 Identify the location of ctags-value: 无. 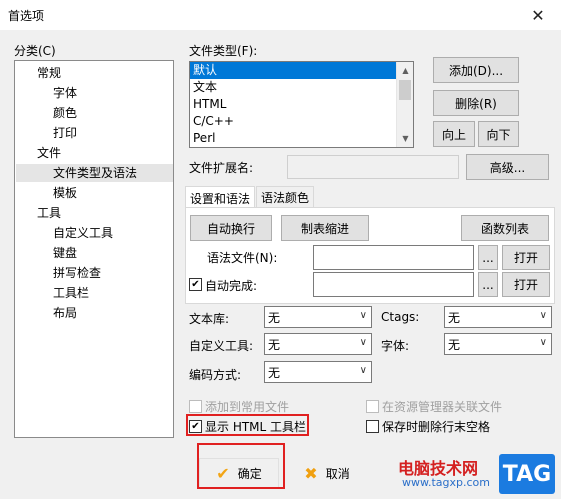
(454, 317).